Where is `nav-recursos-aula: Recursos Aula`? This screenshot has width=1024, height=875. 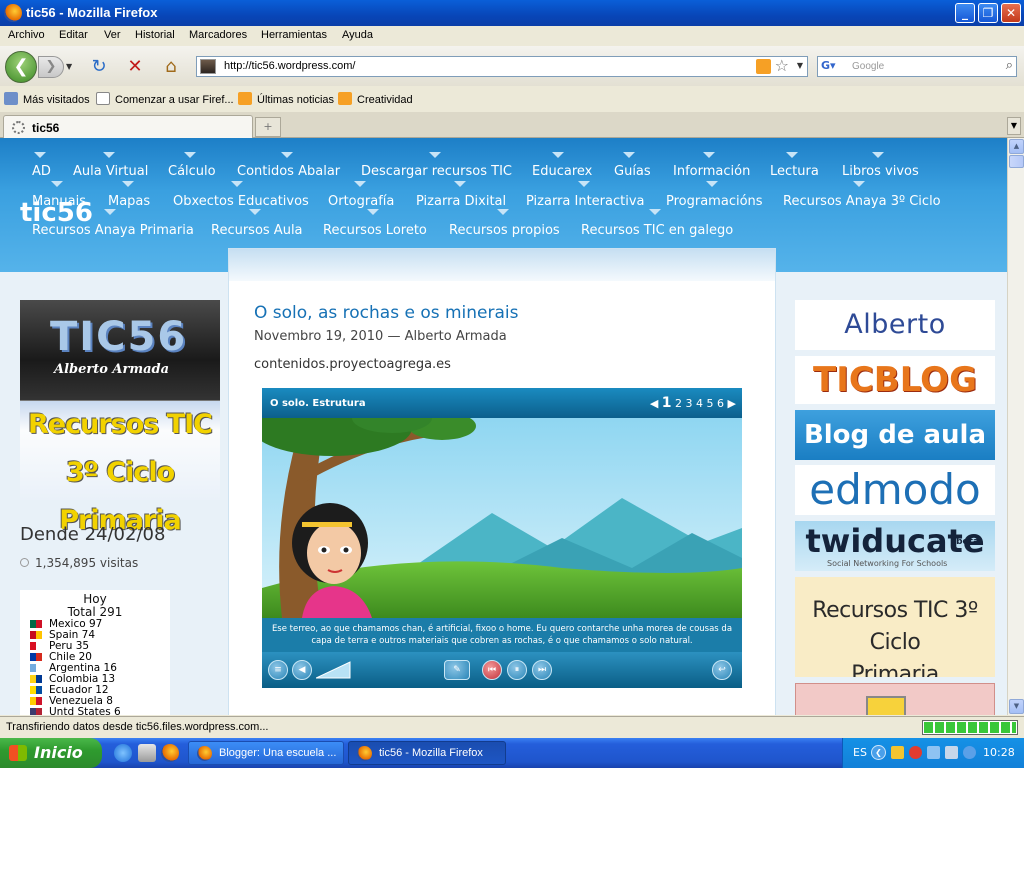
nav-recursos-aula: Recursos Aula is located at coordinates (257, 223).